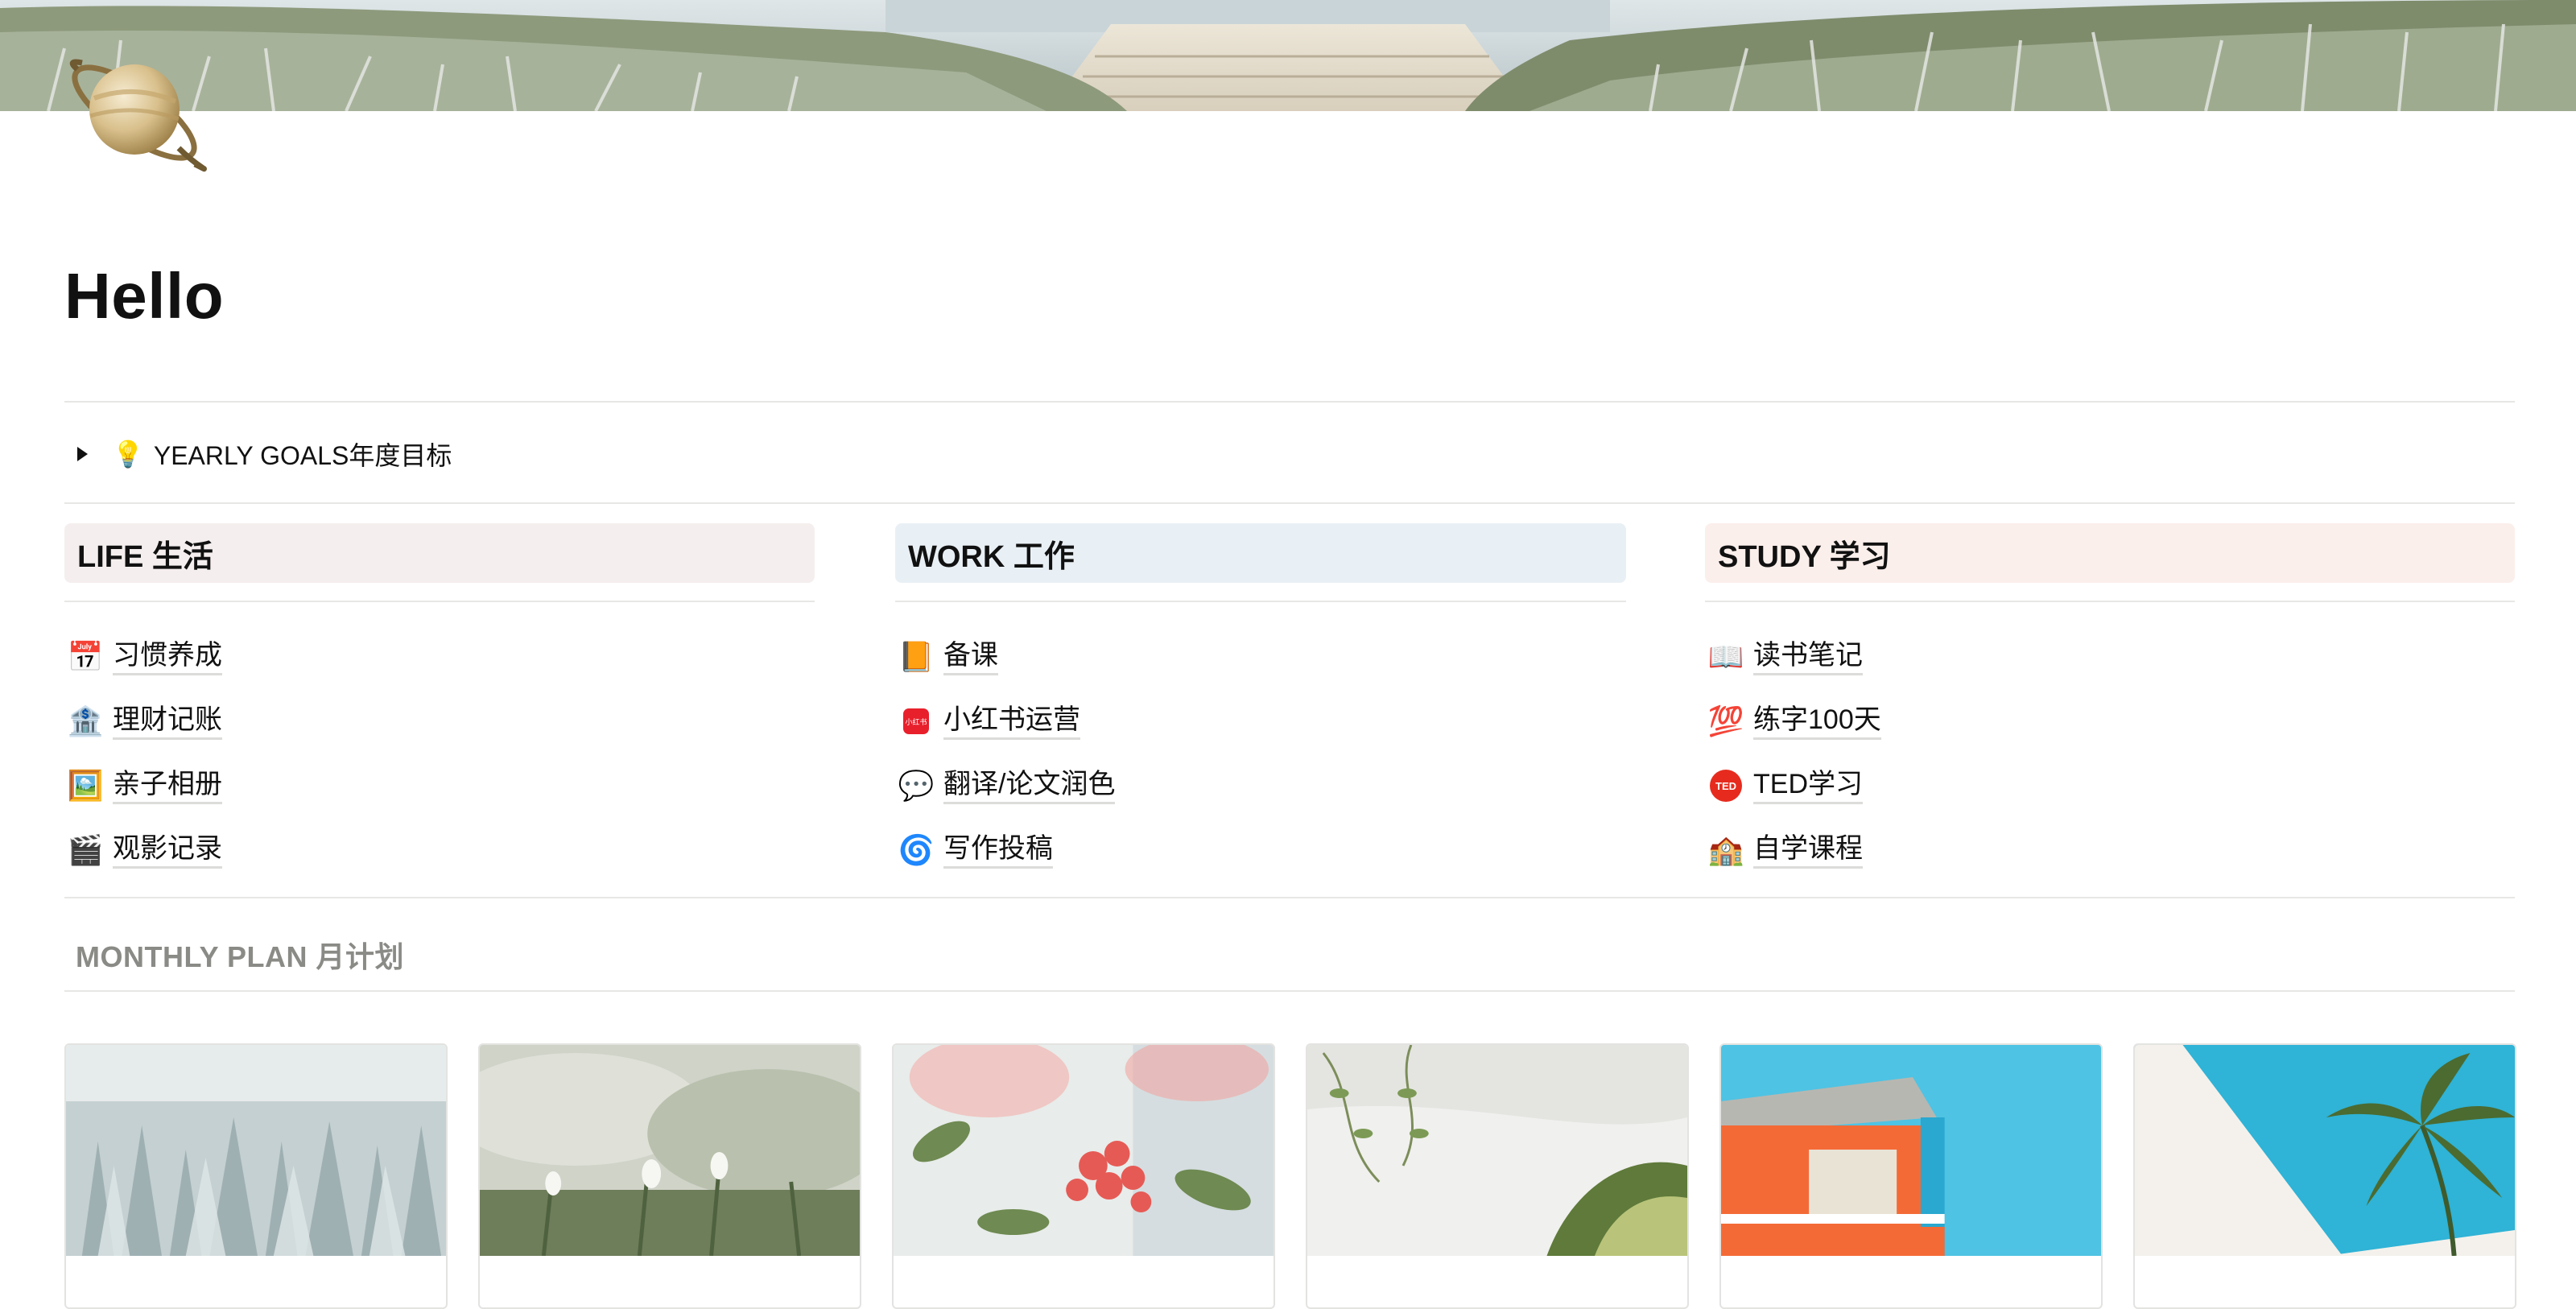 The image size is (2576, 1309). Describe the element at coordinates (85, 785) in the screenshot. I see `framed-picture-icon: 🖼️` at that location.